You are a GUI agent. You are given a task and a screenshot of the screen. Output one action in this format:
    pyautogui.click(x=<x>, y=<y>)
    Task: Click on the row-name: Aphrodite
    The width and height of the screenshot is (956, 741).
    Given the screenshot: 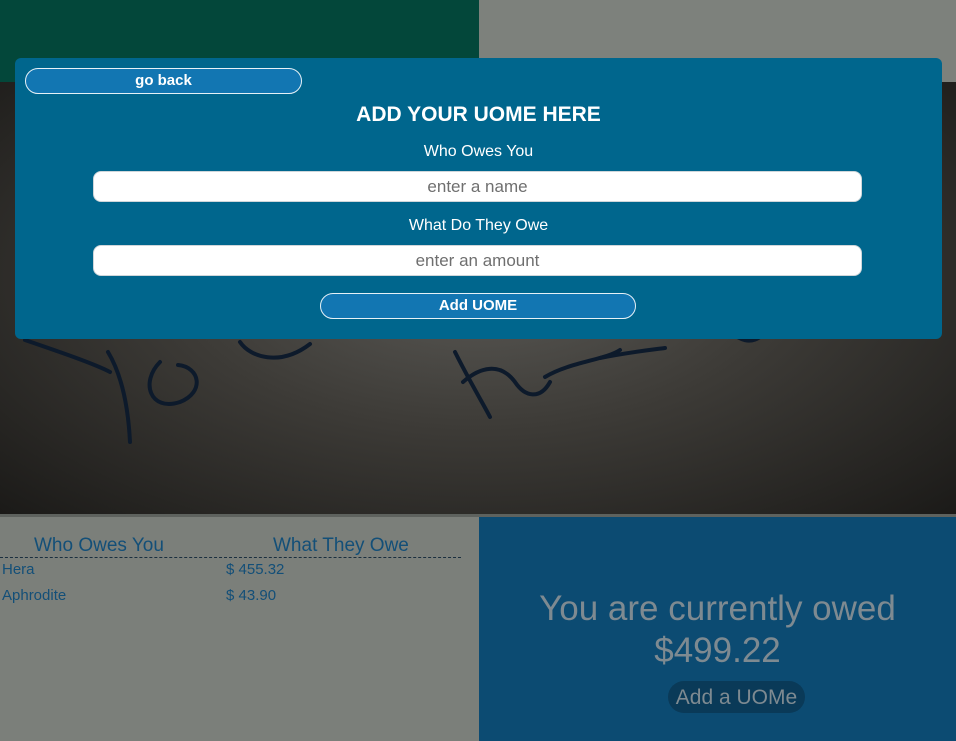 What is the action you would take?
    pyautogui.click(x=34, y=595)
    